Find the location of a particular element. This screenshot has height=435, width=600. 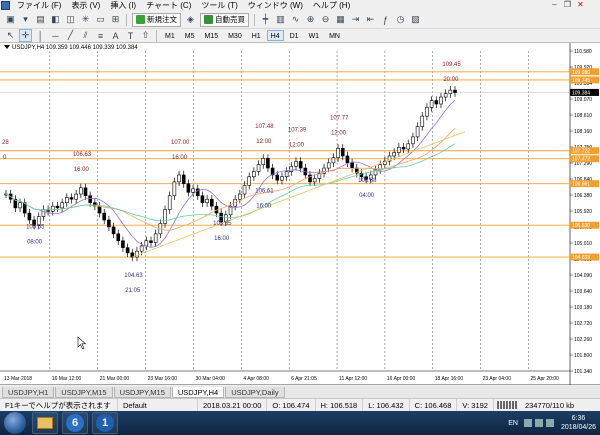

cursor-icon: ↖ is located at coordinates (10, 35).